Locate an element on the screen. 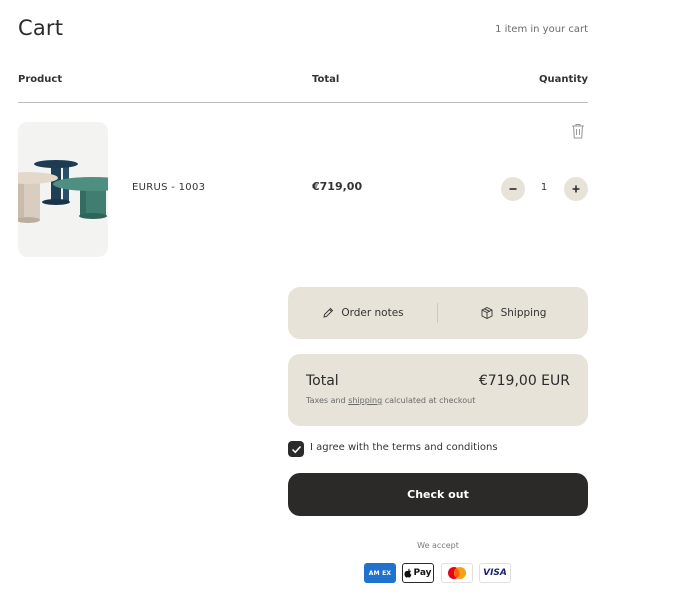 The width and height of the screenshot is (688, 595). product-name: EURUS - 1003 is located at coordinates (168, 187).